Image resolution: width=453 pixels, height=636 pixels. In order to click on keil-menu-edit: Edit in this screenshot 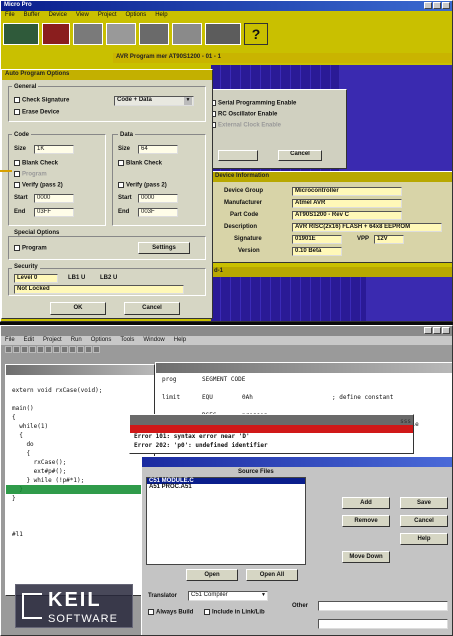, I will do `click(29, 340)`.